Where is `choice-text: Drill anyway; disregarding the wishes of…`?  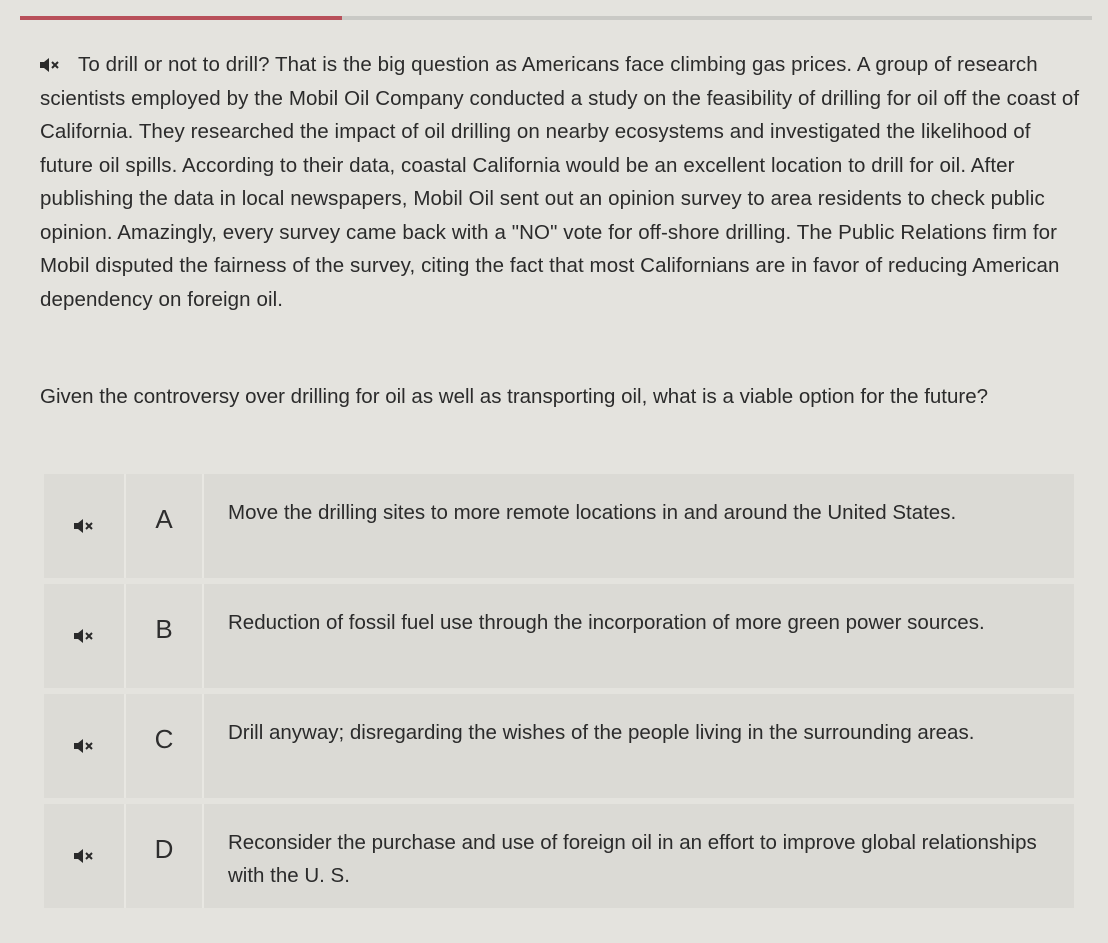
choice-text: Drill anyway; disregarding the wishes of… is located at coordinates (639, 746).